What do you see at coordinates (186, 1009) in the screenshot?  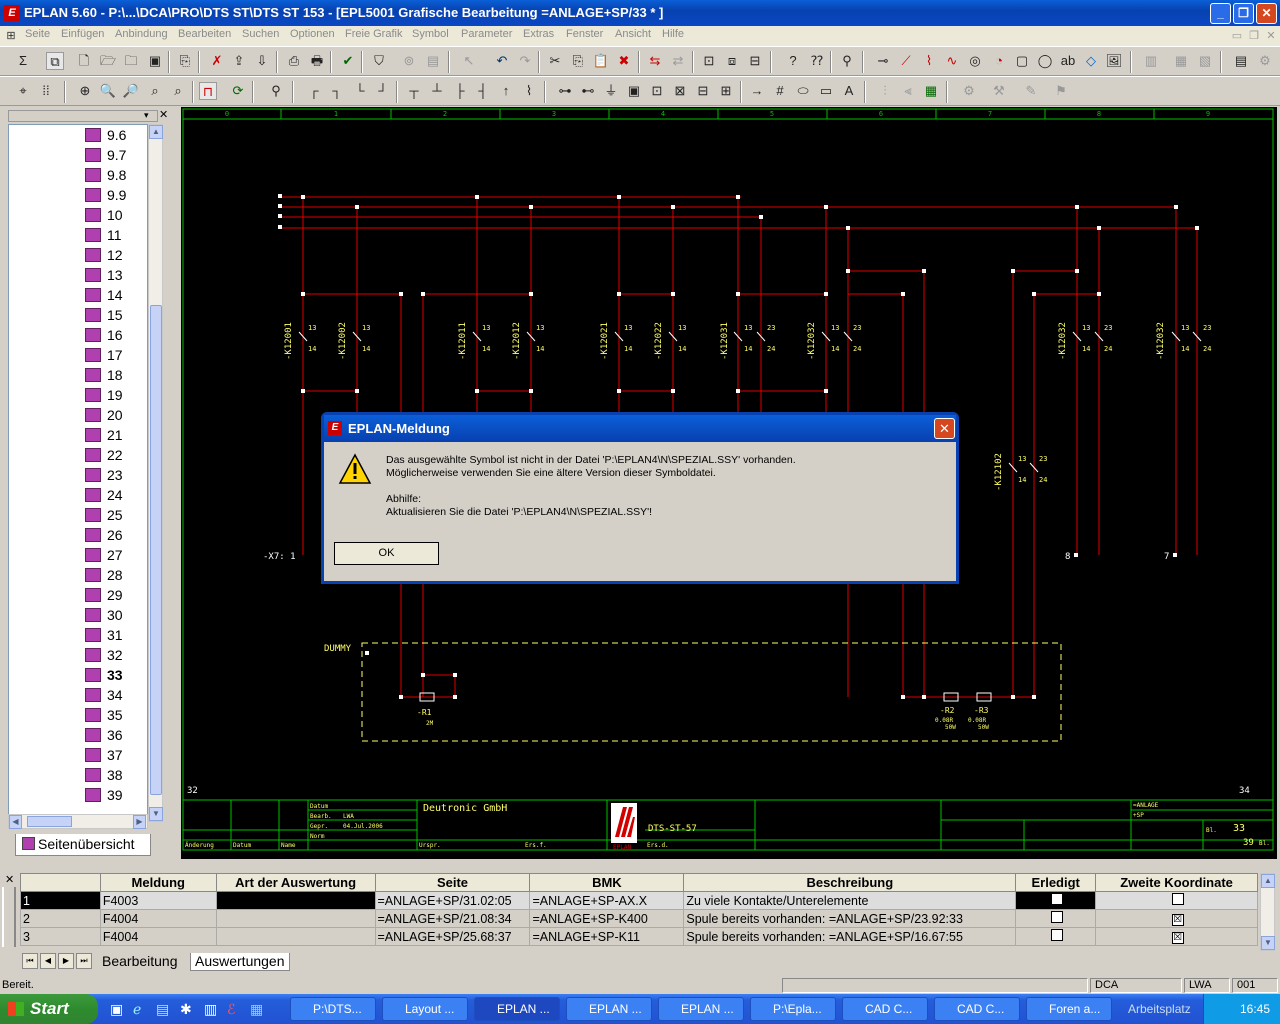 I see `tool-icon: ✱` at bounding box center [186, 1009].